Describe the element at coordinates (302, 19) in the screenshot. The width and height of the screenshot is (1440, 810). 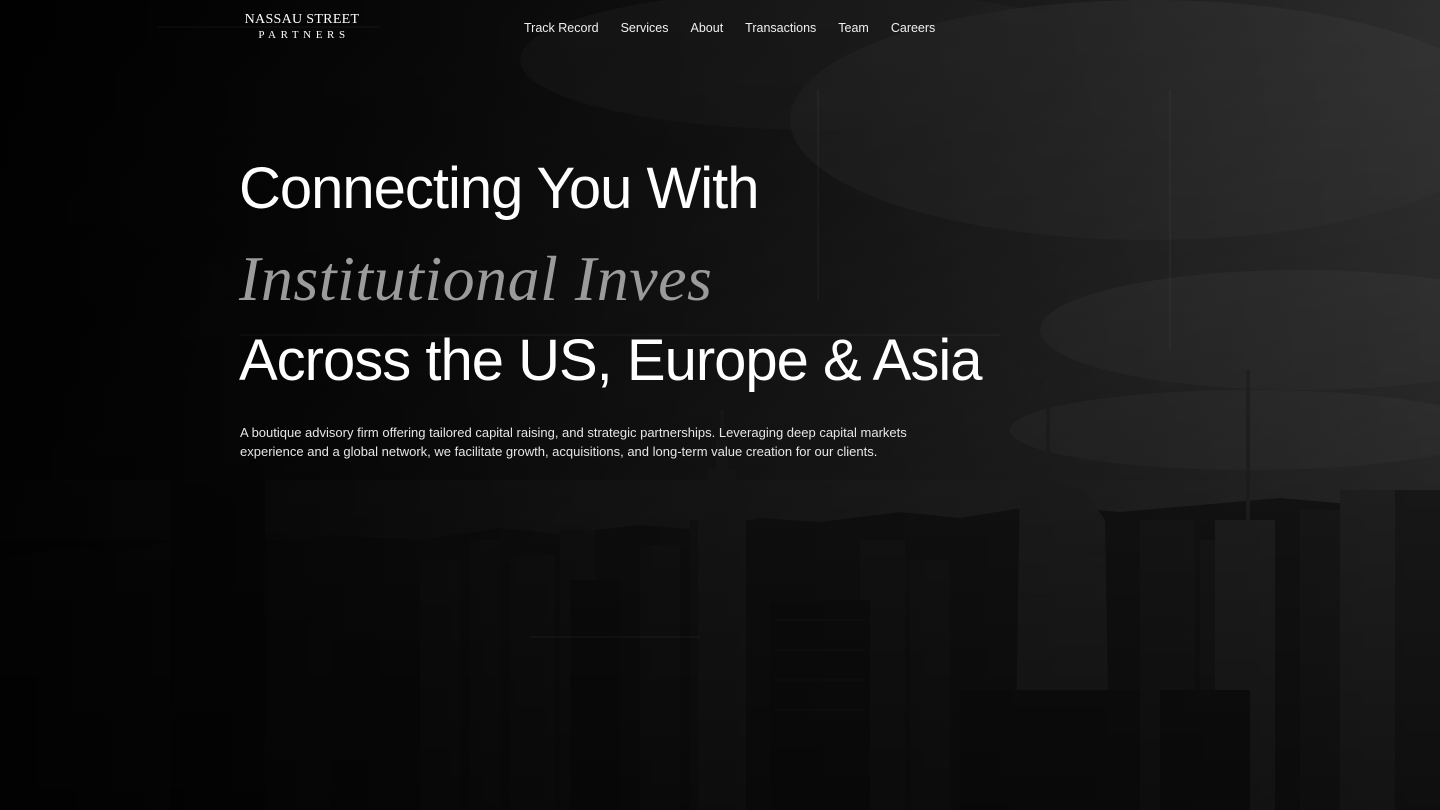
I see `brand-name-line1: NASSAU STREET` at that location.